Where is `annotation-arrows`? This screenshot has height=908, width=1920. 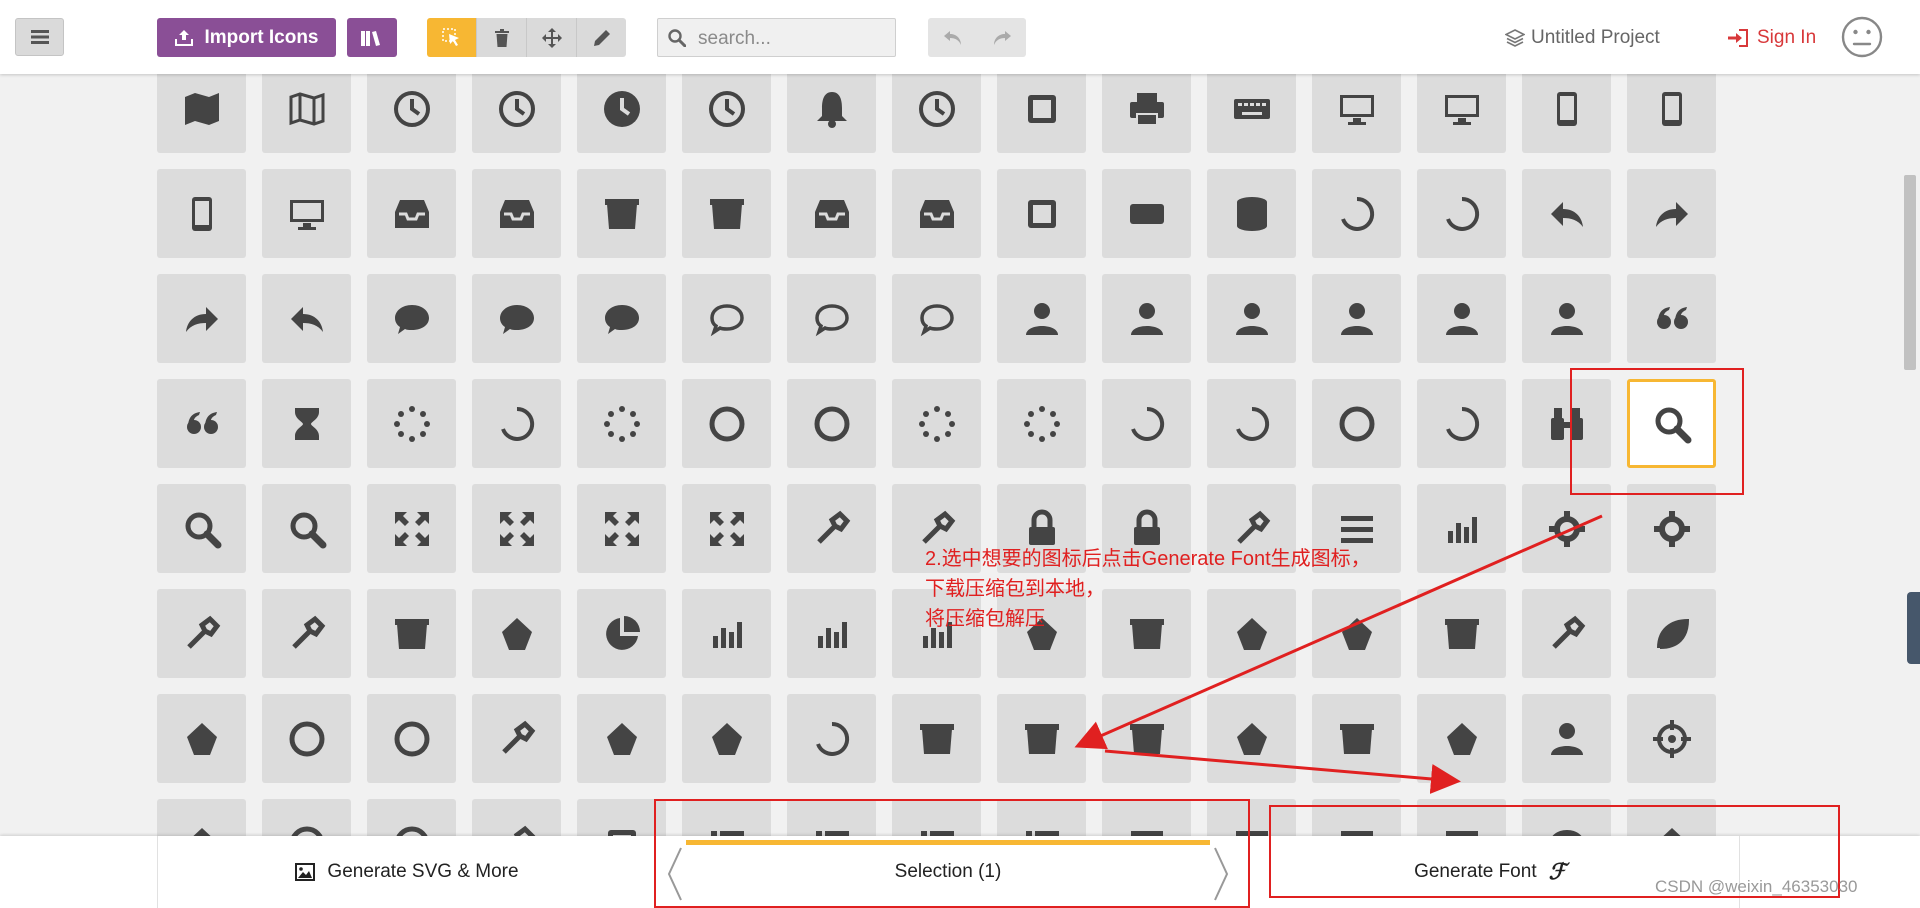
annotation-arrows is located at coordinates (1338, 654).